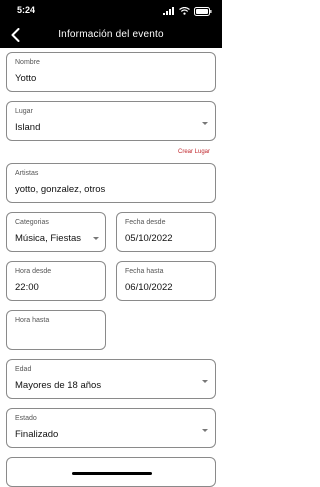 This screenshot has height=487, width=320. I want to click on fecha-hasta-field: Fecha hasta 06/10/2022, so click(166, 281).